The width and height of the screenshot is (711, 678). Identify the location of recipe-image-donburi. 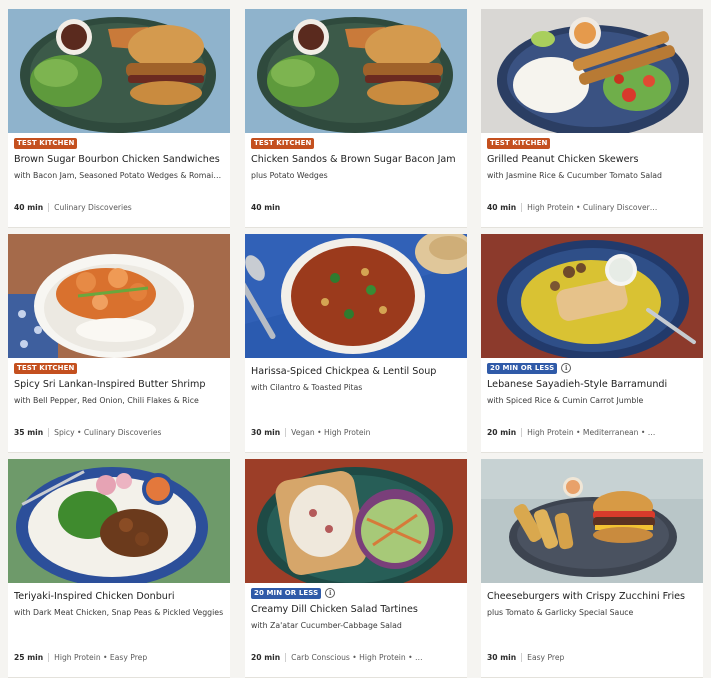
(119, 521).